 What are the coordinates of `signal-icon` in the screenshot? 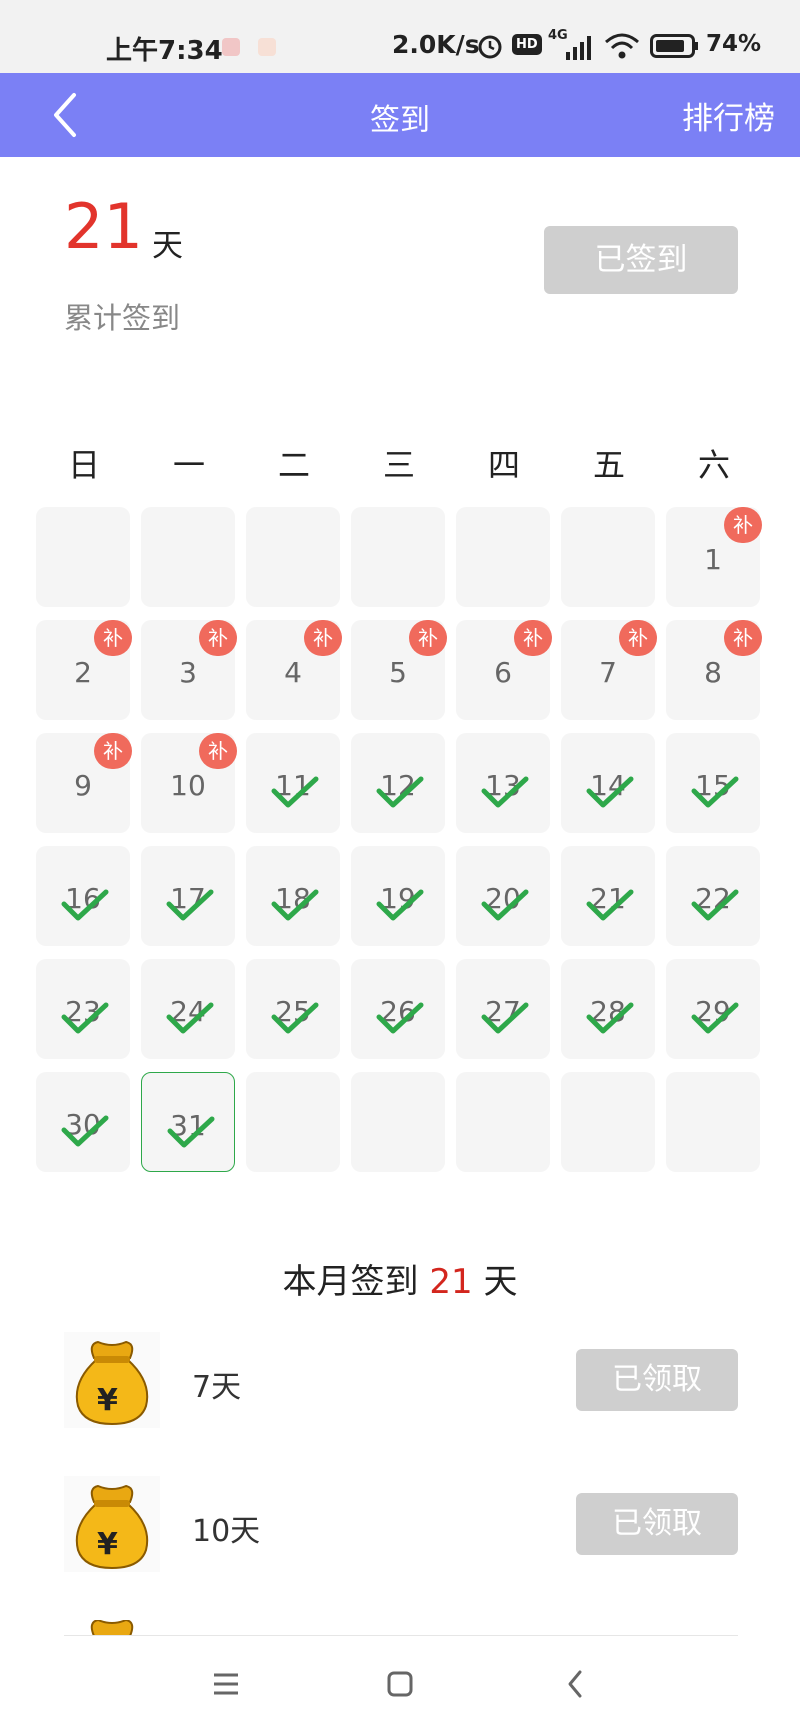 It's located at (578, 48).